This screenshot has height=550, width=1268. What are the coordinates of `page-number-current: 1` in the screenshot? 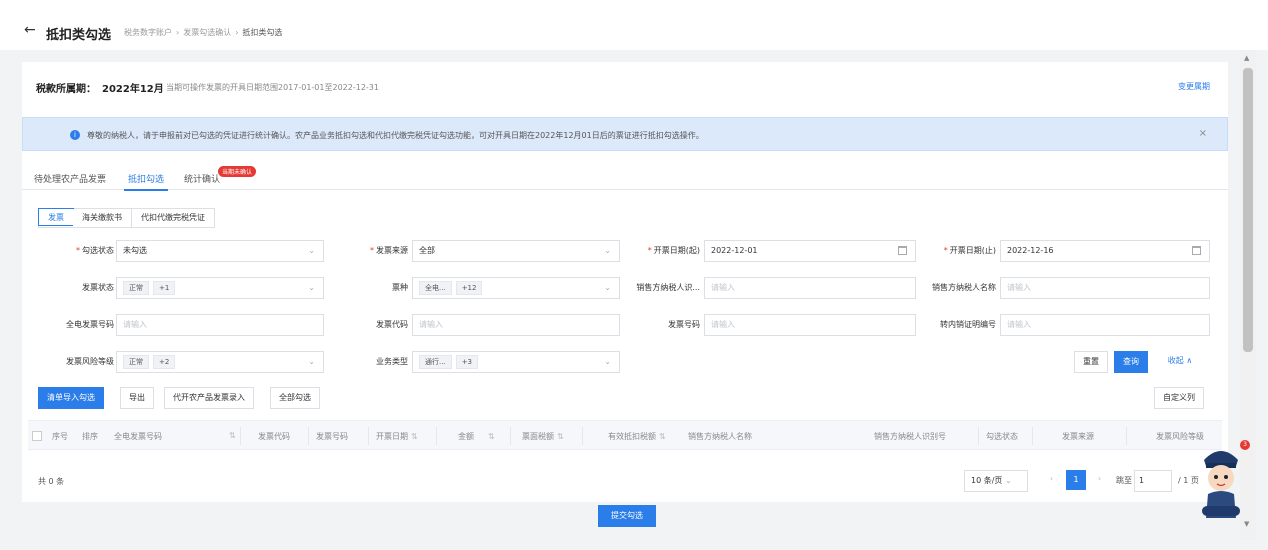 It's located at (1076, 480).